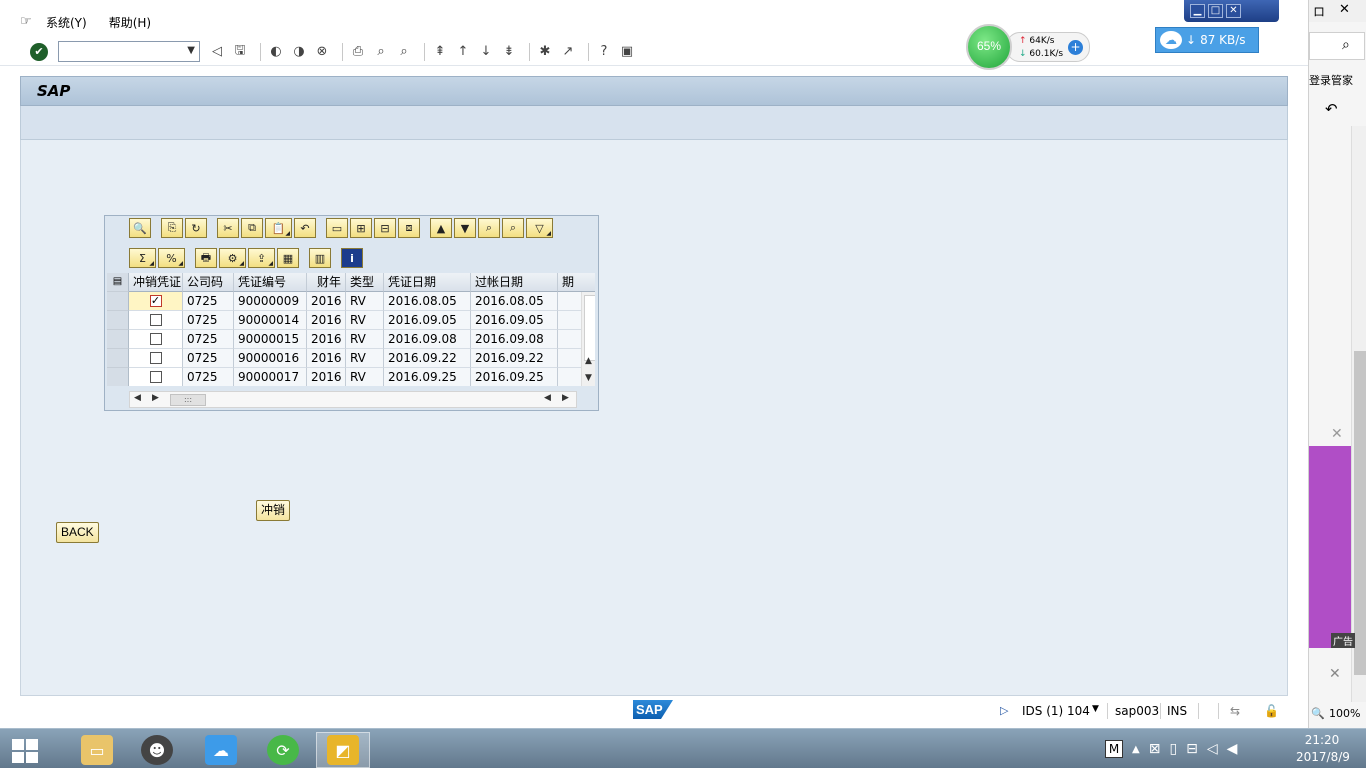 This screenshot has width=1366, height=768. Describe the element at coordinates (351, 358) in the screenshot. I see `table-row: 0725 90000016 2016 RV 2016.09.22 2016.09.22` at that location.